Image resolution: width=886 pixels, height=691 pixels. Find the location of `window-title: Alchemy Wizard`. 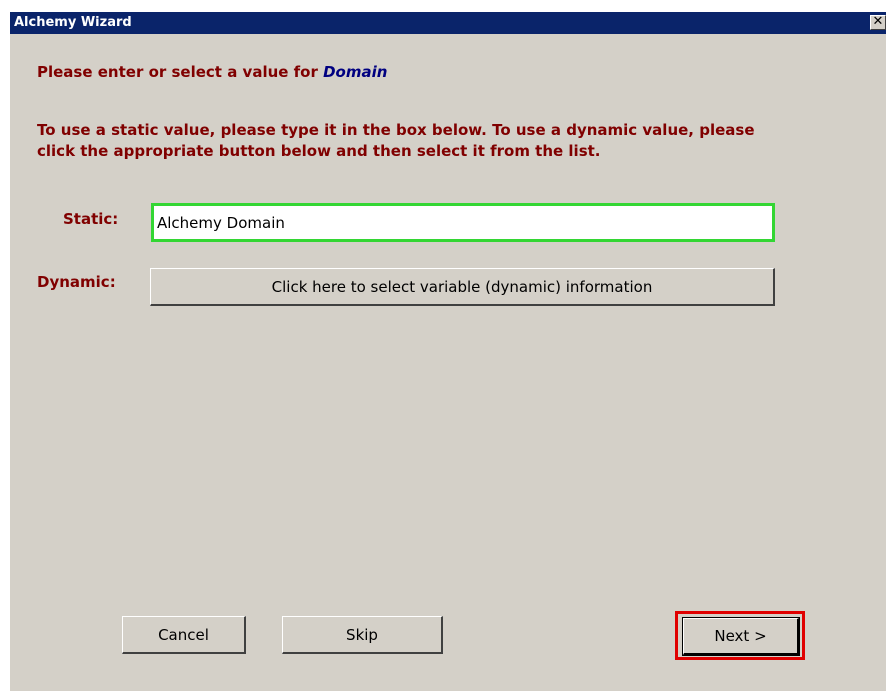

window-title: Alchemy Wizard is located at coordinates (73, 22).